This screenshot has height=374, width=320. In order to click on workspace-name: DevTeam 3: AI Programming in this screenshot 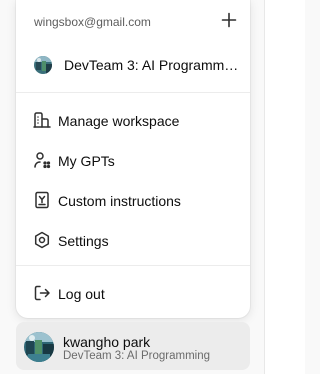, I will do `click(152, 65)`.